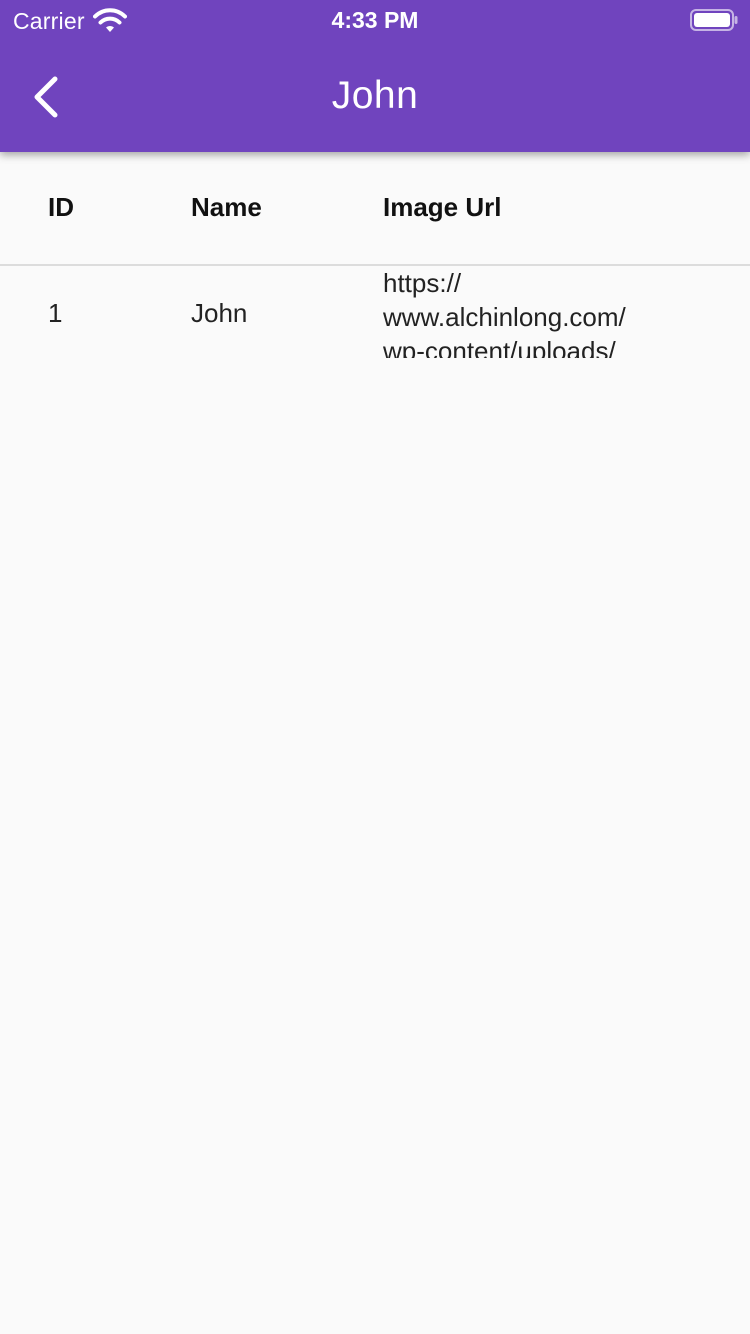  I want to click on app-bar: Carrier 4:33 PM John, so click(375, 76).